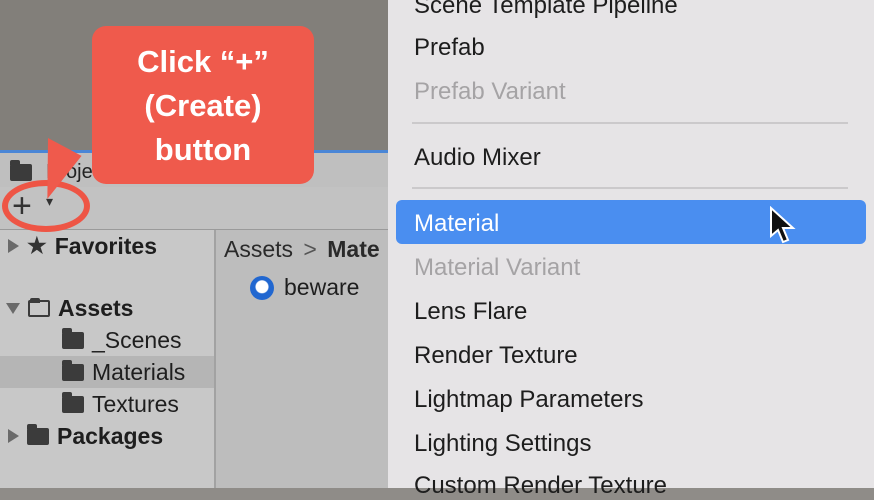 This screenshot has height=500, width=874. What do you see at coordinates (135, 403) in the screenshot?
I see `tree-item-label: Textures` at bounding box center [135, 403].